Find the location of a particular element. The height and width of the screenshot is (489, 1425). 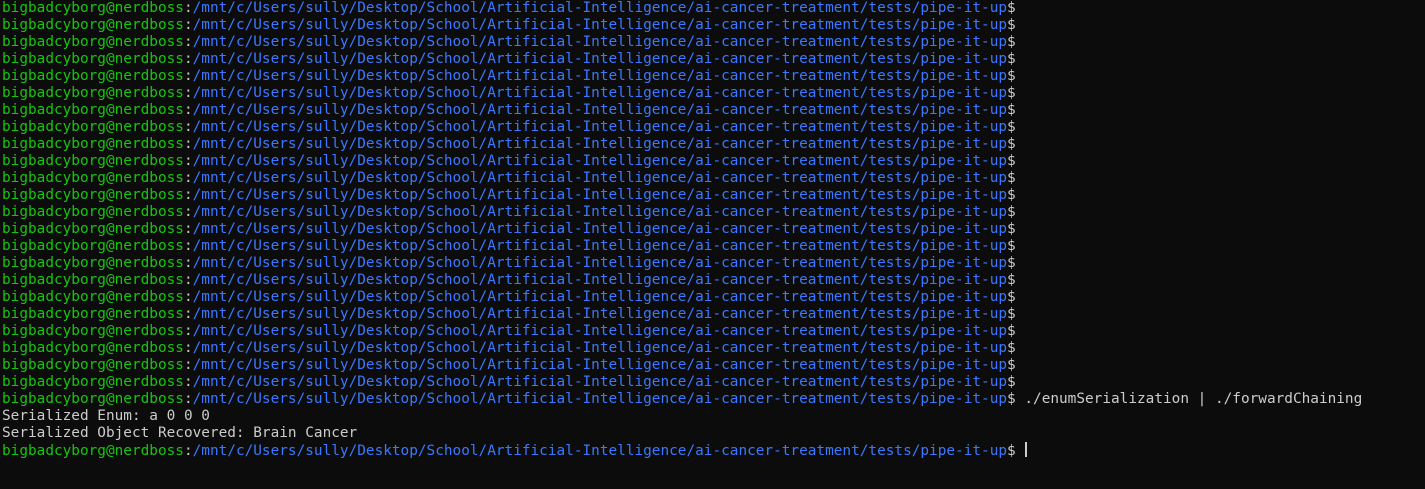

text-cursor is located at coordinates (1026, 449).